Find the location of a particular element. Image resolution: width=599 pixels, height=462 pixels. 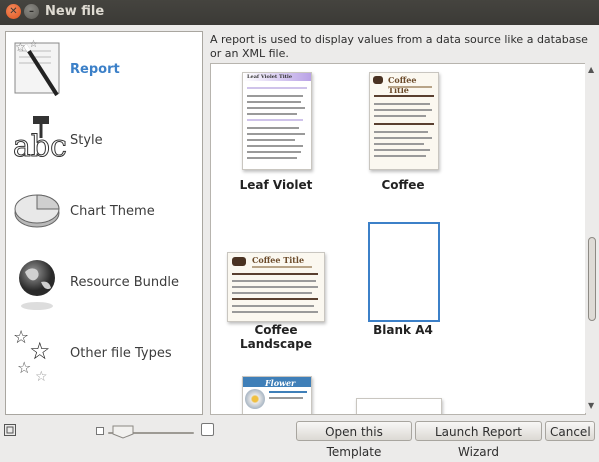

close-window-button: ✕ is located at coordinates (13, 11).